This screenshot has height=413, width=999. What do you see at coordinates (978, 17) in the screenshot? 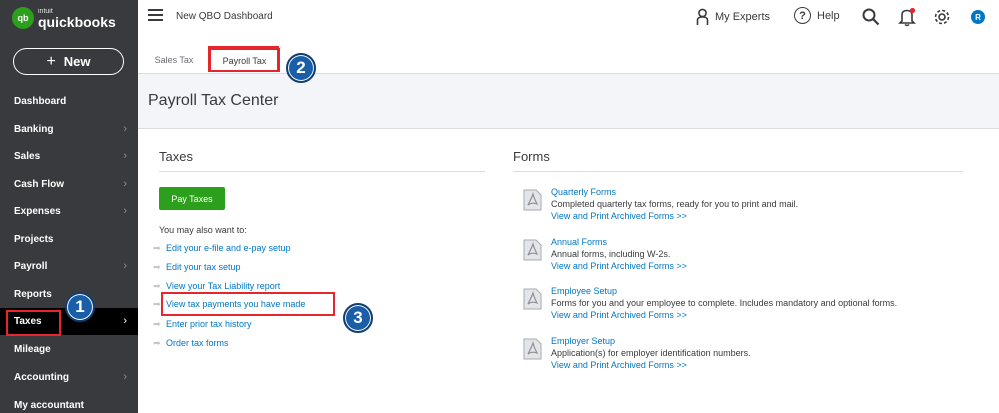
I see `avatar: R` at bounding box center [978, 17].